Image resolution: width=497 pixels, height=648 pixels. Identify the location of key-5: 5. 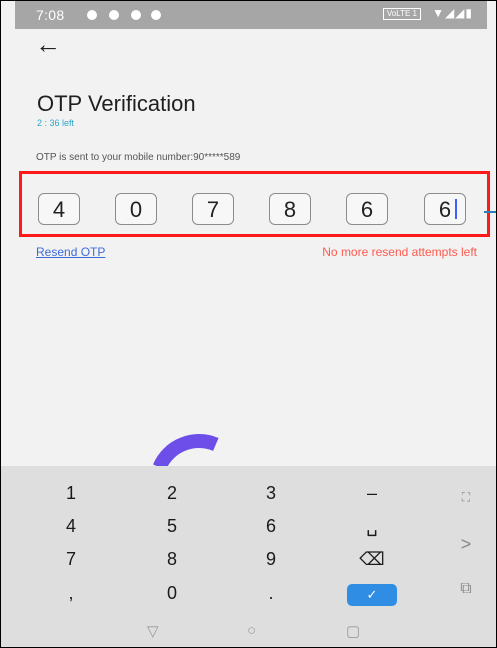
(172, 526).